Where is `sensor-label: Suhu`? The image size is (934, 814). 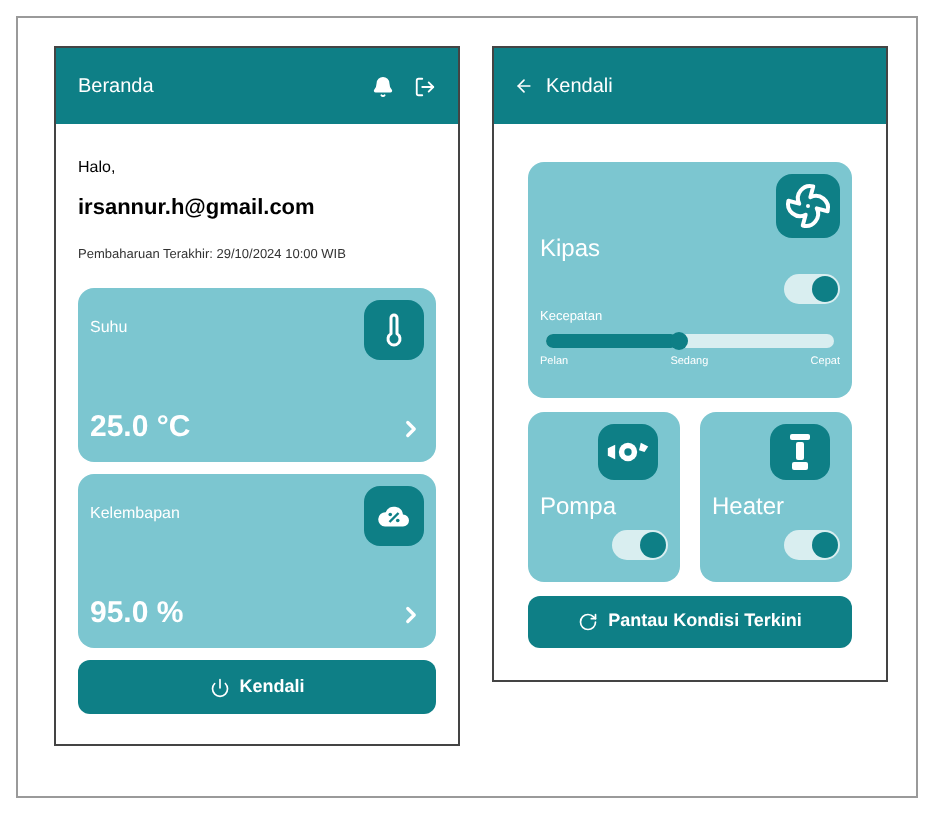 sensor-label: Suhu is located at coordinates (109, 328).